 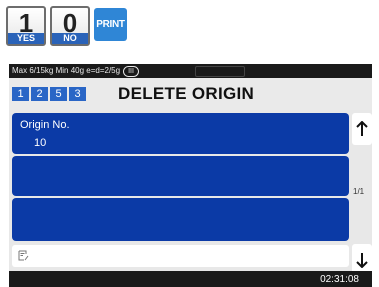 What do you see at coordinates (180, 256) in the screenshot?
I see `input-field` at bounding box center [180, 256].